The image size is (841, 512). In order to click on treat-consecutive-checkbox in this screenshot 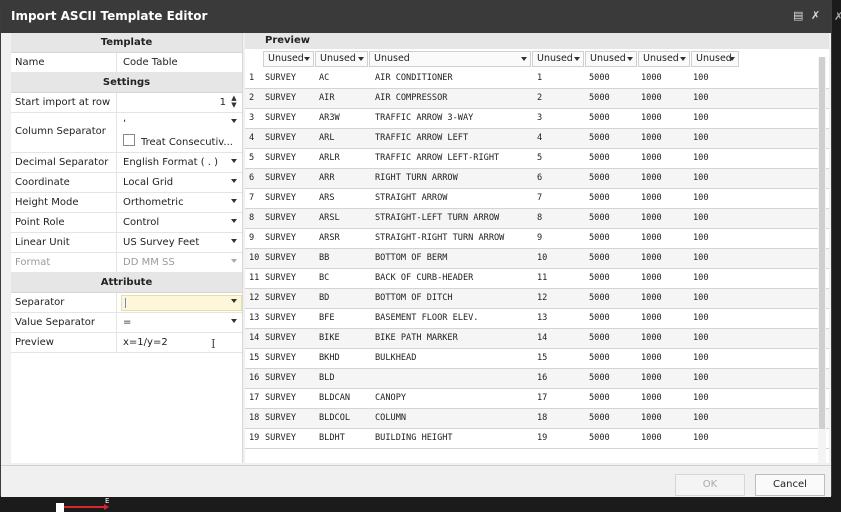, I will do `click(129, 140)`.